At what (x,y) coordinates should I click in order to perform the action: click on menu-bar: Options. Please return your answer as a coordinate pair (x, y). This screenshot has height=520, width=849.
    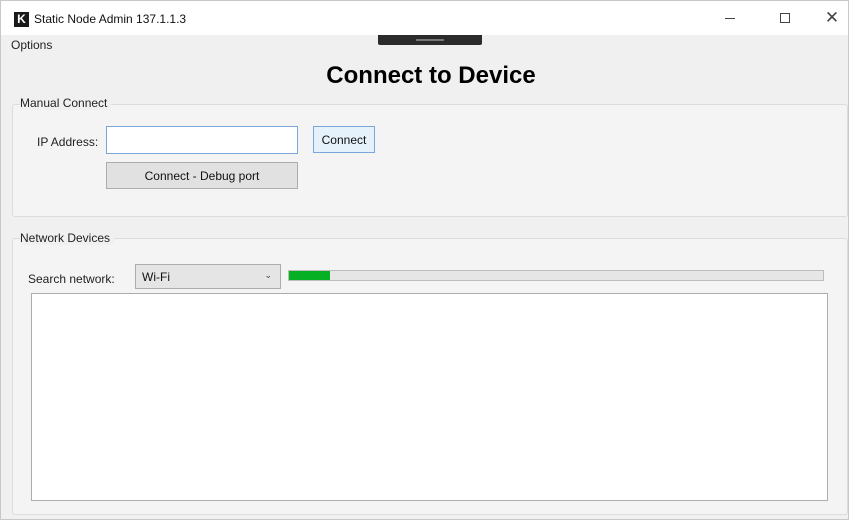
    Looking at the image, I should click on (424, 44).